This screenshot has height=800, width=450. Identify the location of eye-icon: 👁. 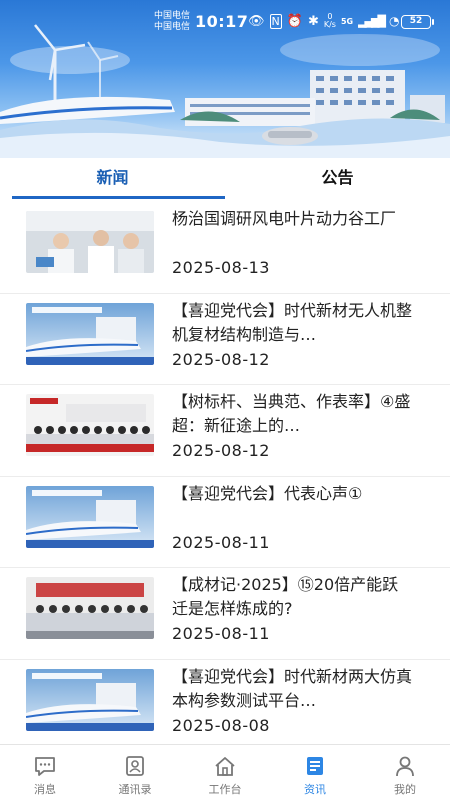
(256, 21).